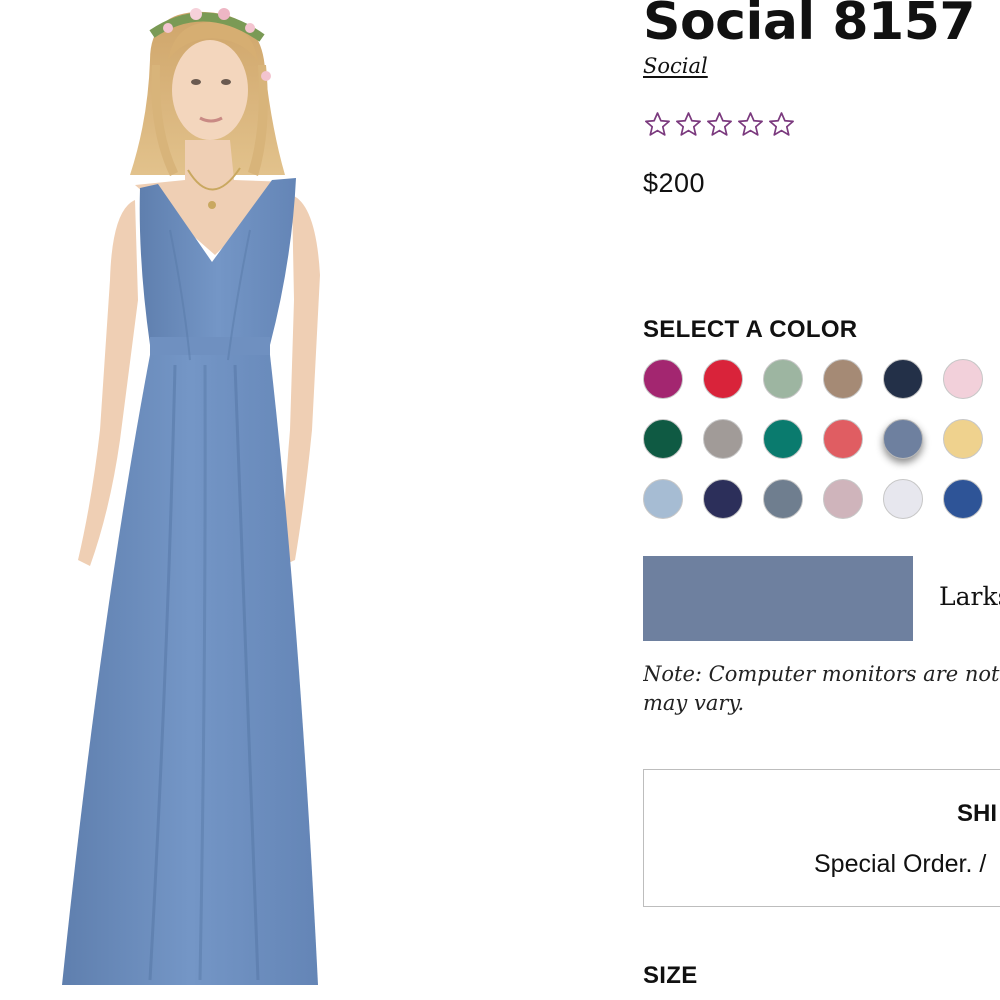 The width and height of the screenshot is (1000, 1000). Describe the element at coordinates (674, 183) in the screenshot. I see `product-price: $200` at that location.